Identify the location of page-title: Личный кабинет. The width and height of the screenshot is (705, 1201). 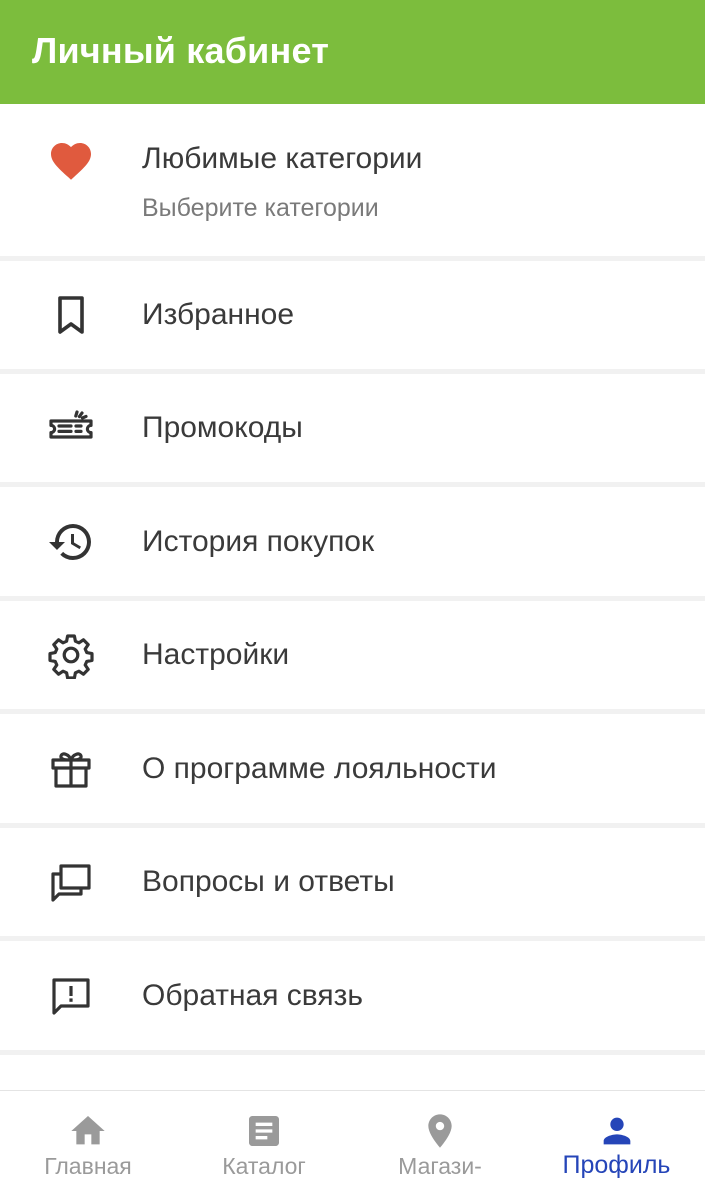
(181, 50).